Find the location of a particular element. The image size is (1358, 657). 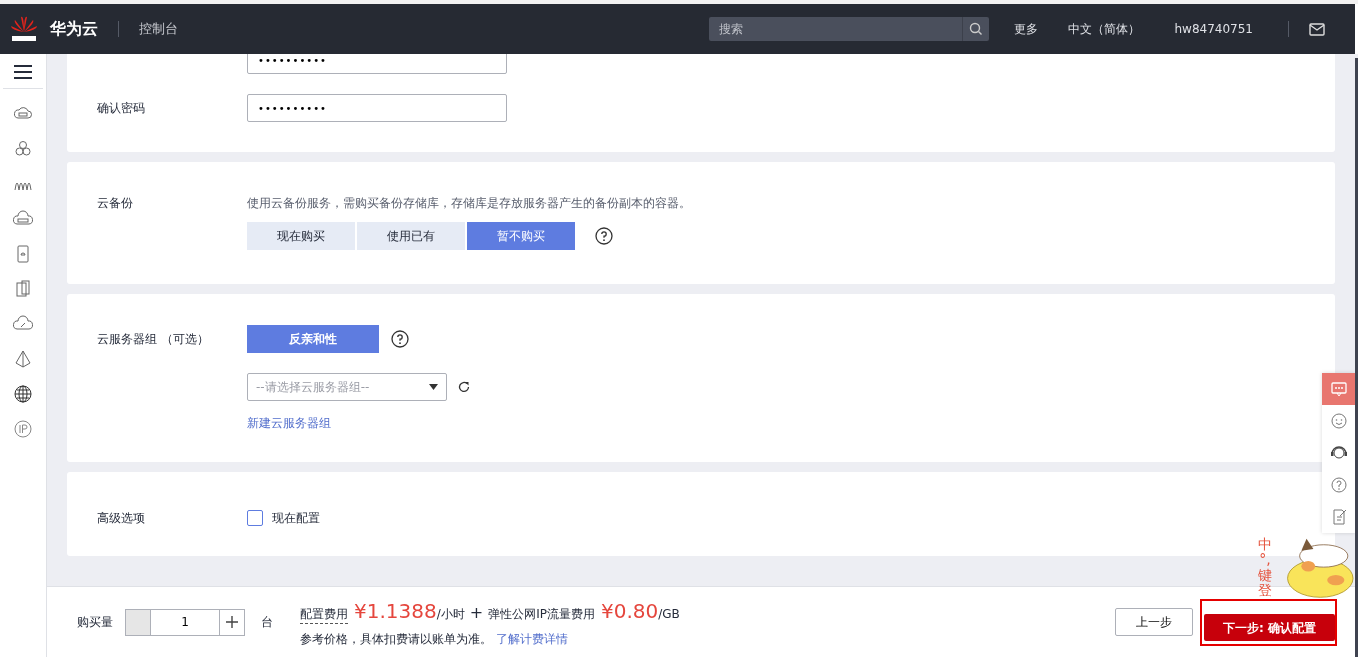

search-button is located at coordinates (975, 29).